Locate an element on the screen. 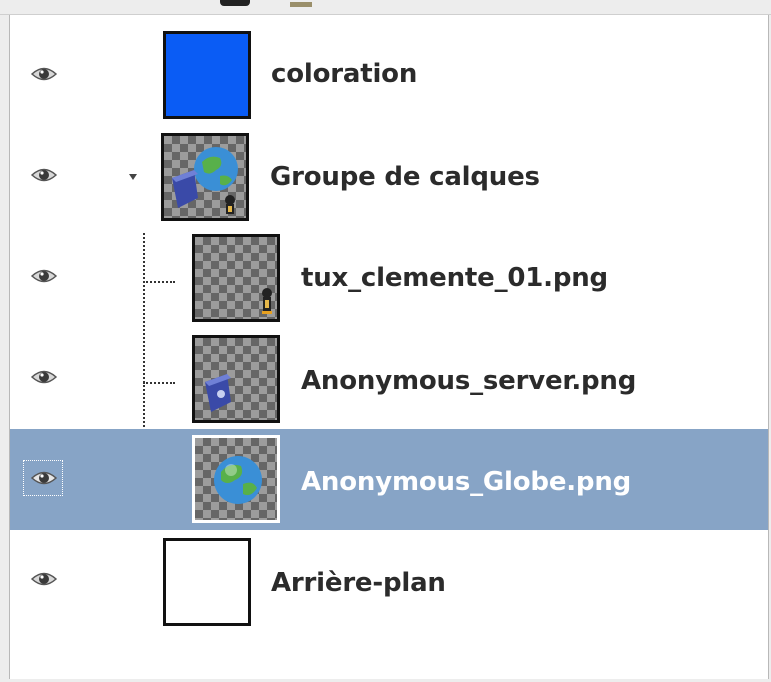 The height and width of the screenshot is (682, 771). layer-row: Anonymous_server.png is located at coordinates (389, 378).